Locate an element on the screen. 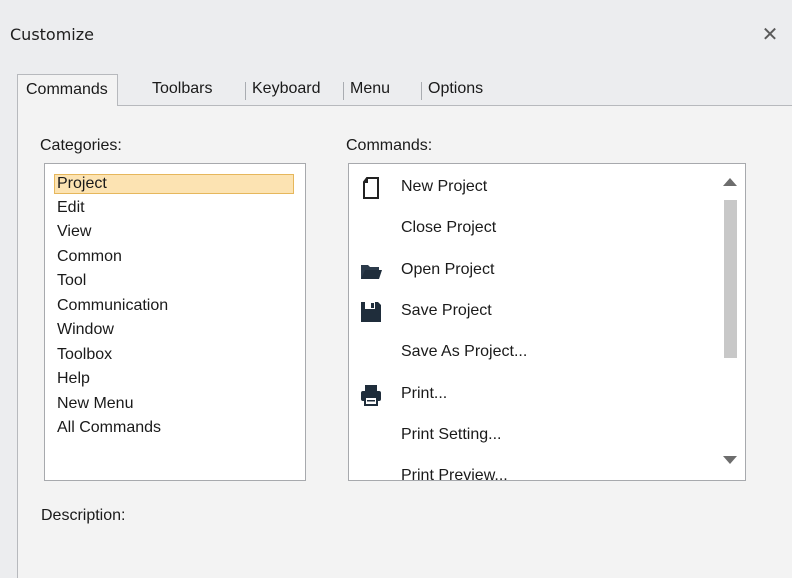 The width and height of the screenshot is (792, 578). category-item-communication: Communication is located at coordinates (112, 306).